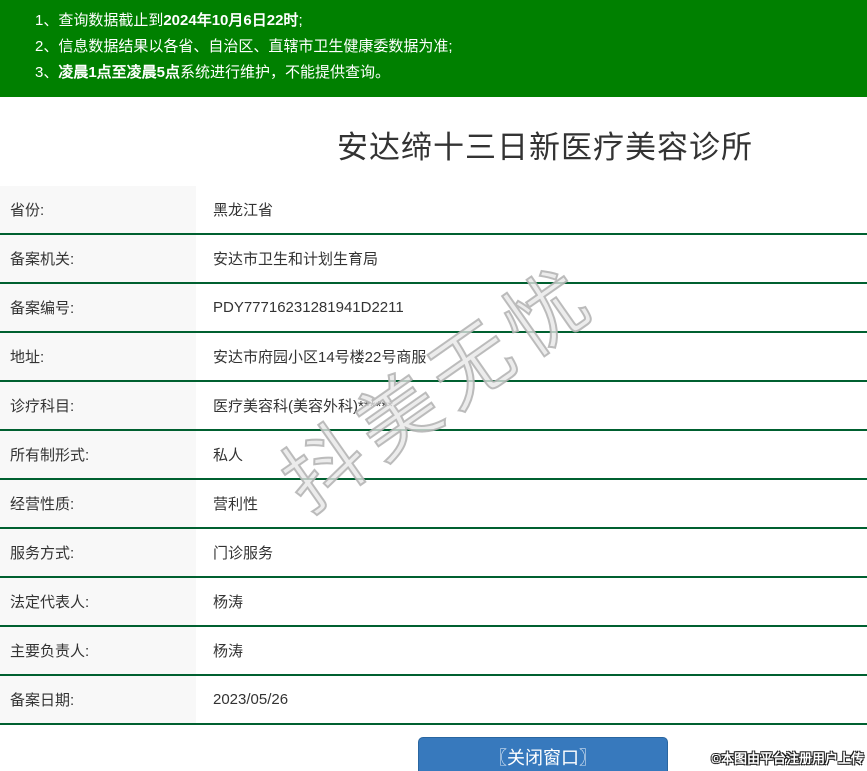 The image size is (867, 771). What do you see at coordinates (236, 504) in the screenshot?
I see `row-value: 营利性` at bounding box center [236, 504].